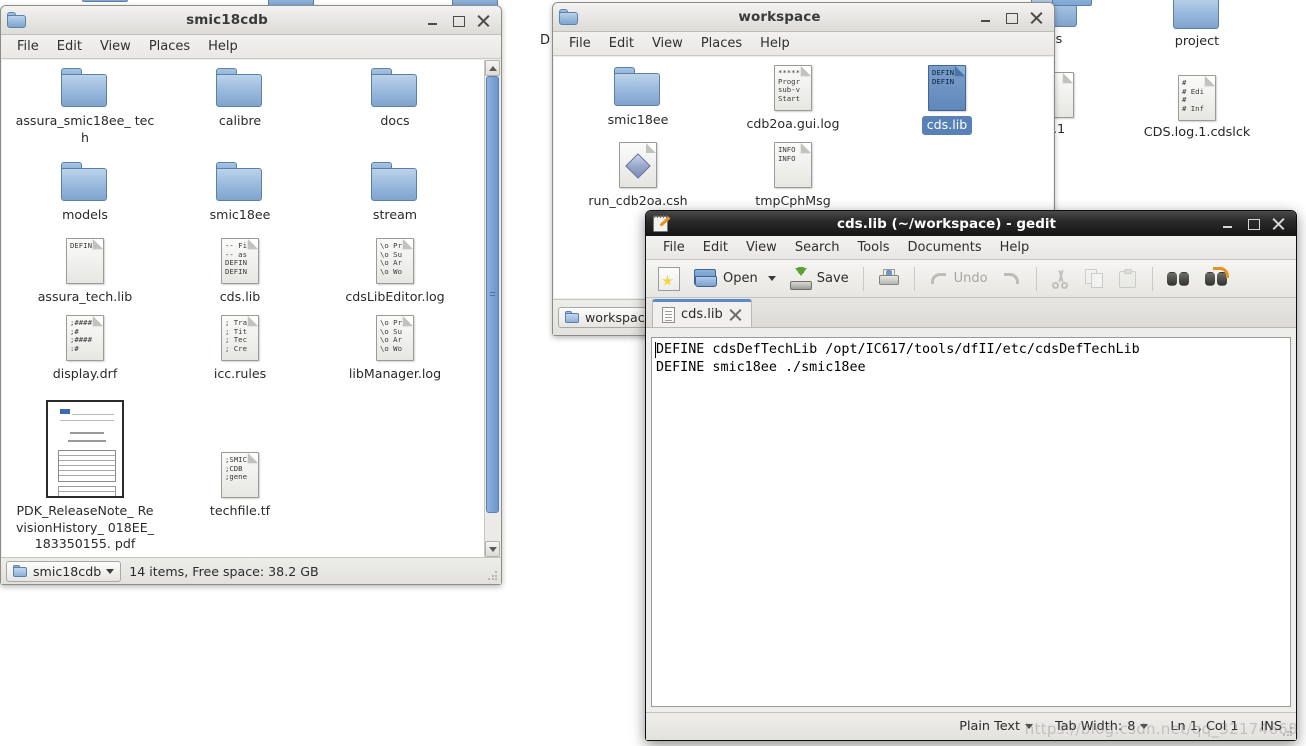  Describe the element at coordinates (702, 313) in the screenshot. I see `tab-cds-lib: cds.lib` at that location.